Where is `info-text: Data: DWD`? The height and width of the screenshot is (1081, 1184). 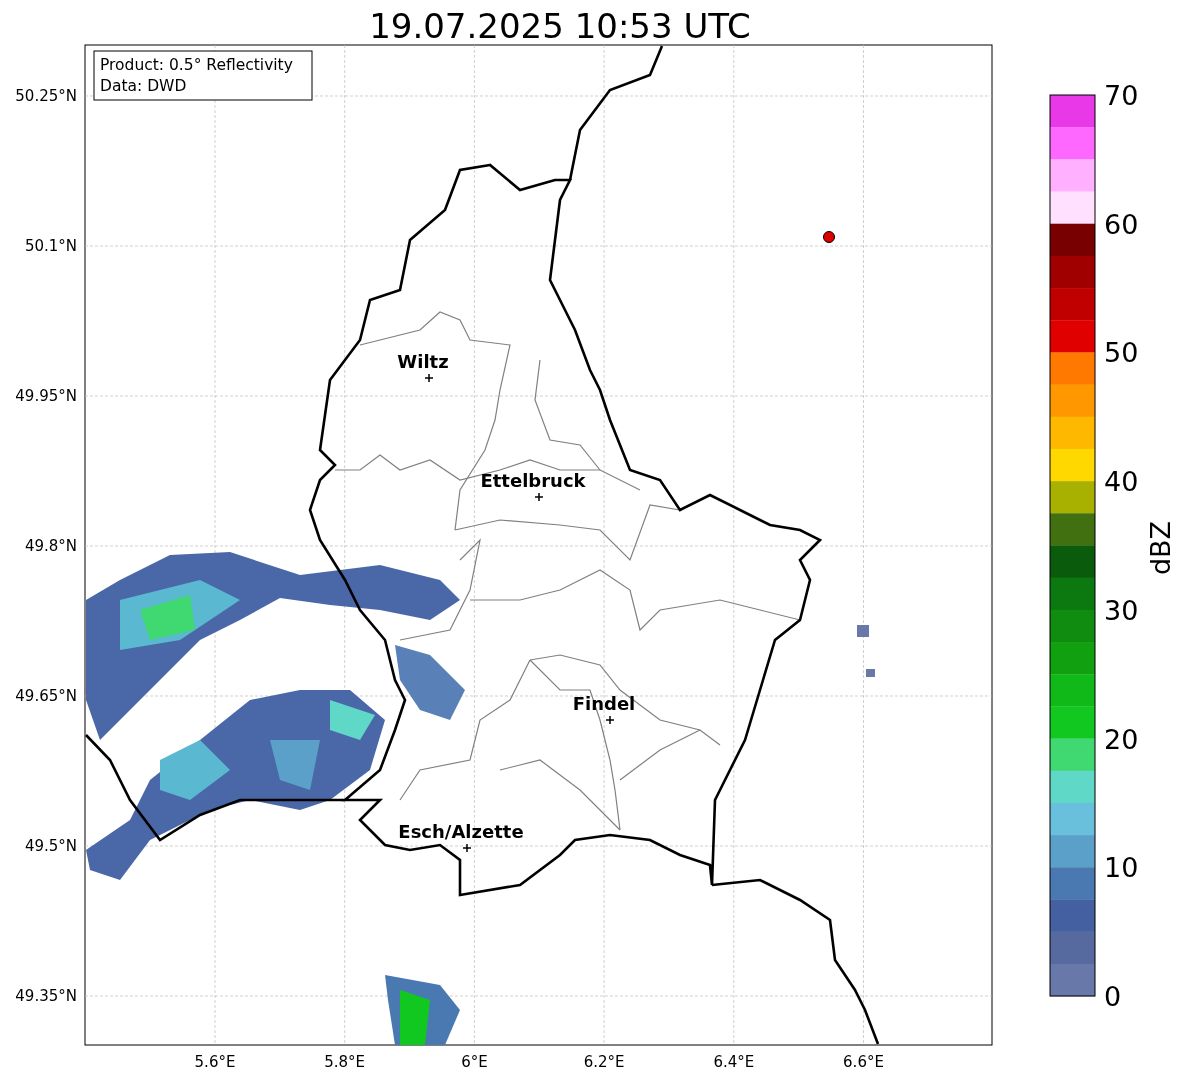 info-text: Data: DWD is located at coordinates (143, 86).